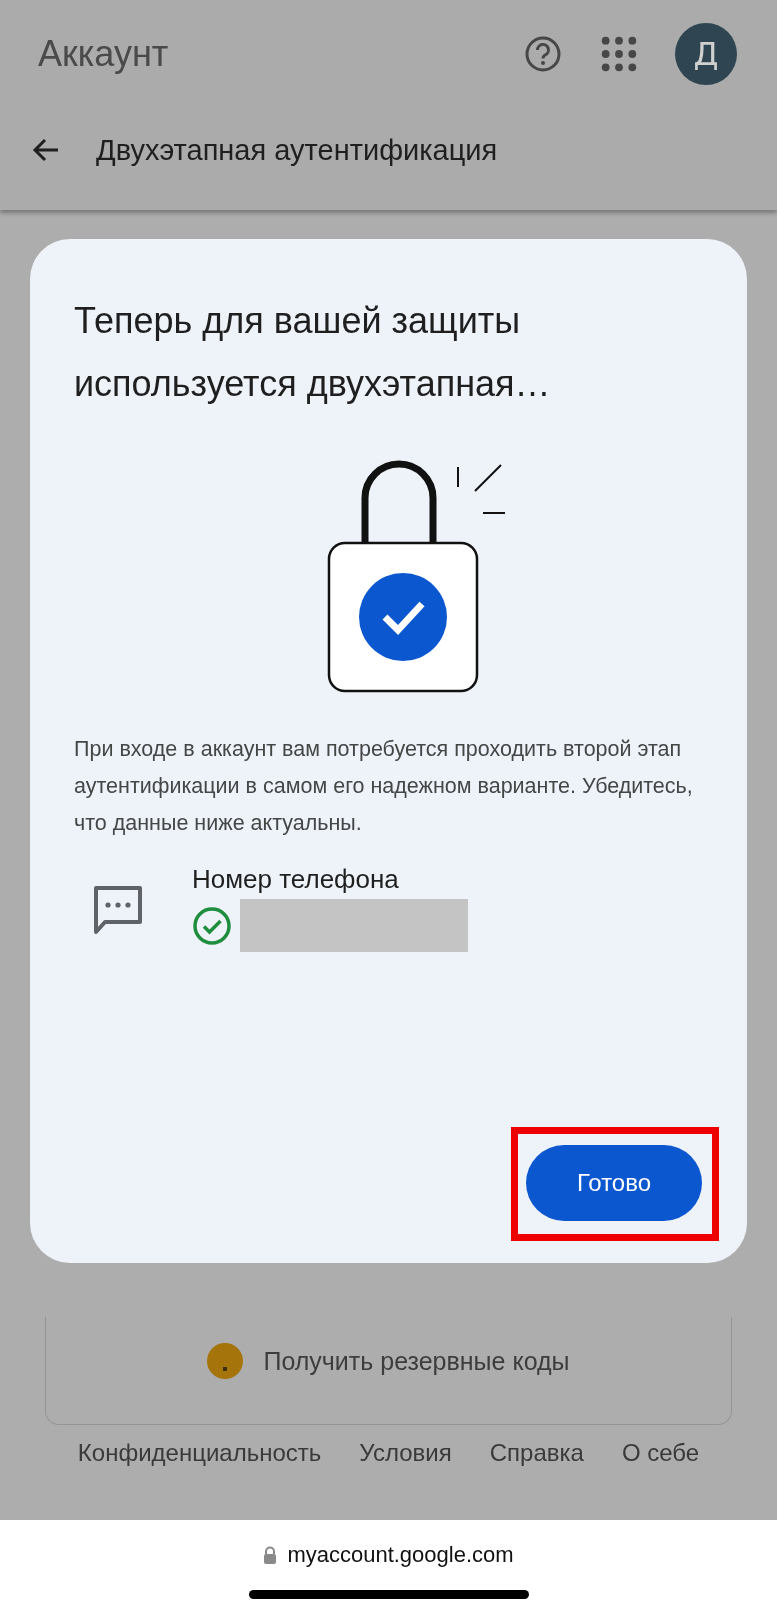  I want to click on url-text: myaccount.google.com, so click(400, 1555).